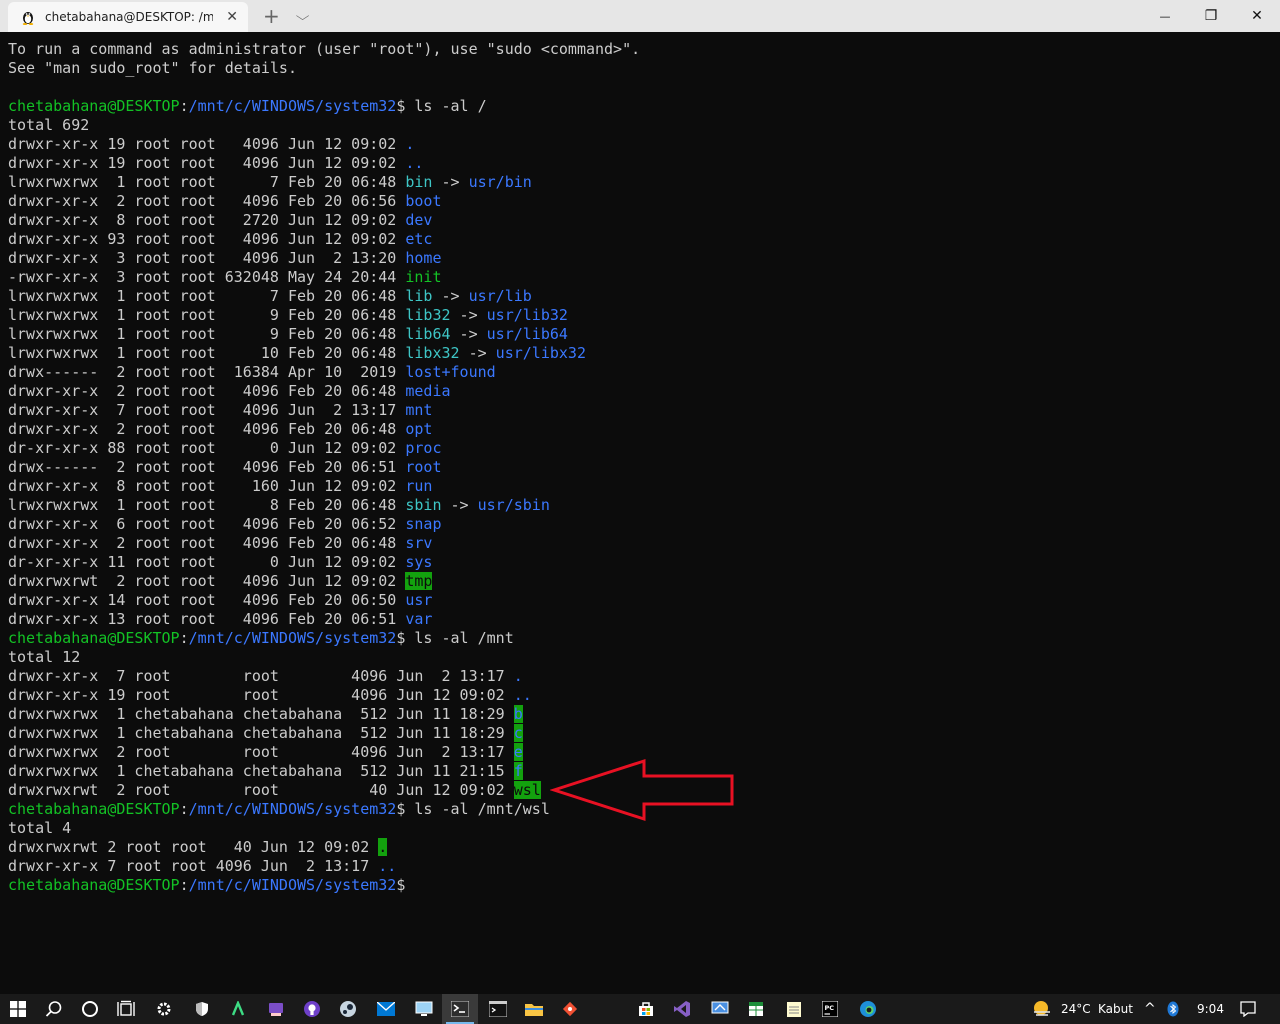  I want to click on file-meta: dr-xr-xr-x 88 root root 0 Jun 12 09:02, so click(207, 448).